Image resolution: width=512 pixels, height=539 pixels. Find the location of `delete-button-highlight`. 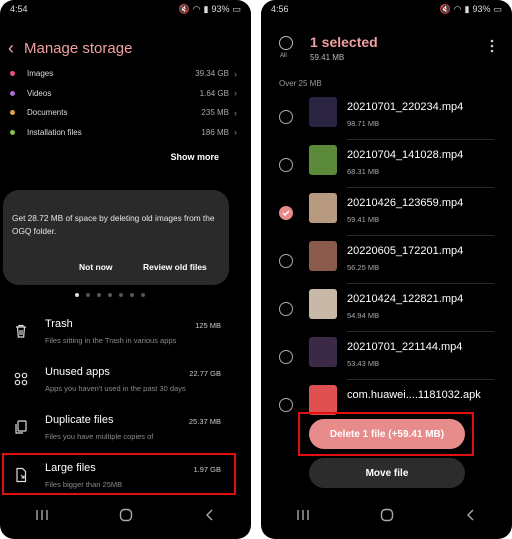

delete-button-highlight is located at coordinates (386, 434).